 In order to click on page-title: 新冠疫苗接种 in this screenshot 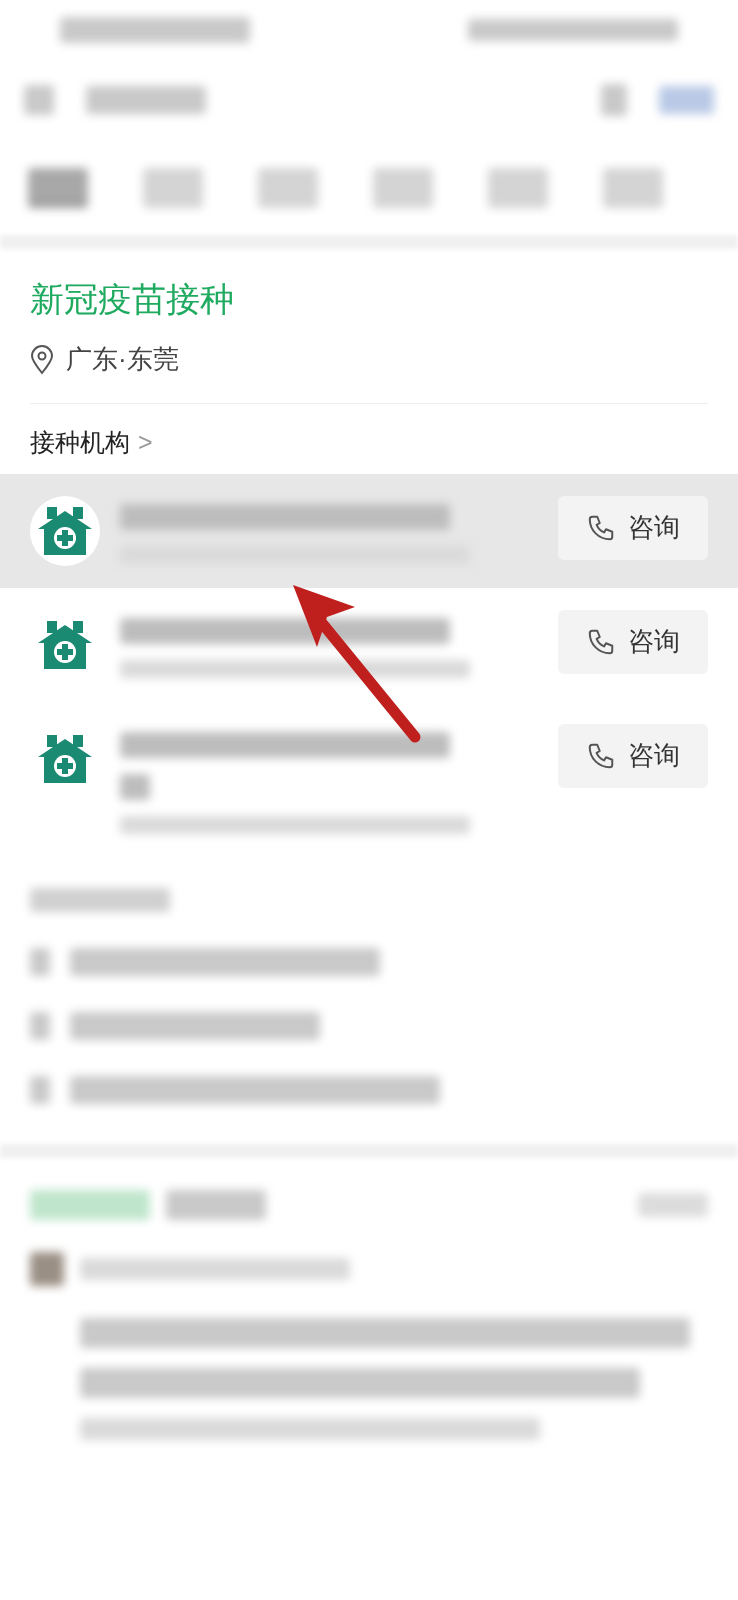, I will do `click(132, 299)`.